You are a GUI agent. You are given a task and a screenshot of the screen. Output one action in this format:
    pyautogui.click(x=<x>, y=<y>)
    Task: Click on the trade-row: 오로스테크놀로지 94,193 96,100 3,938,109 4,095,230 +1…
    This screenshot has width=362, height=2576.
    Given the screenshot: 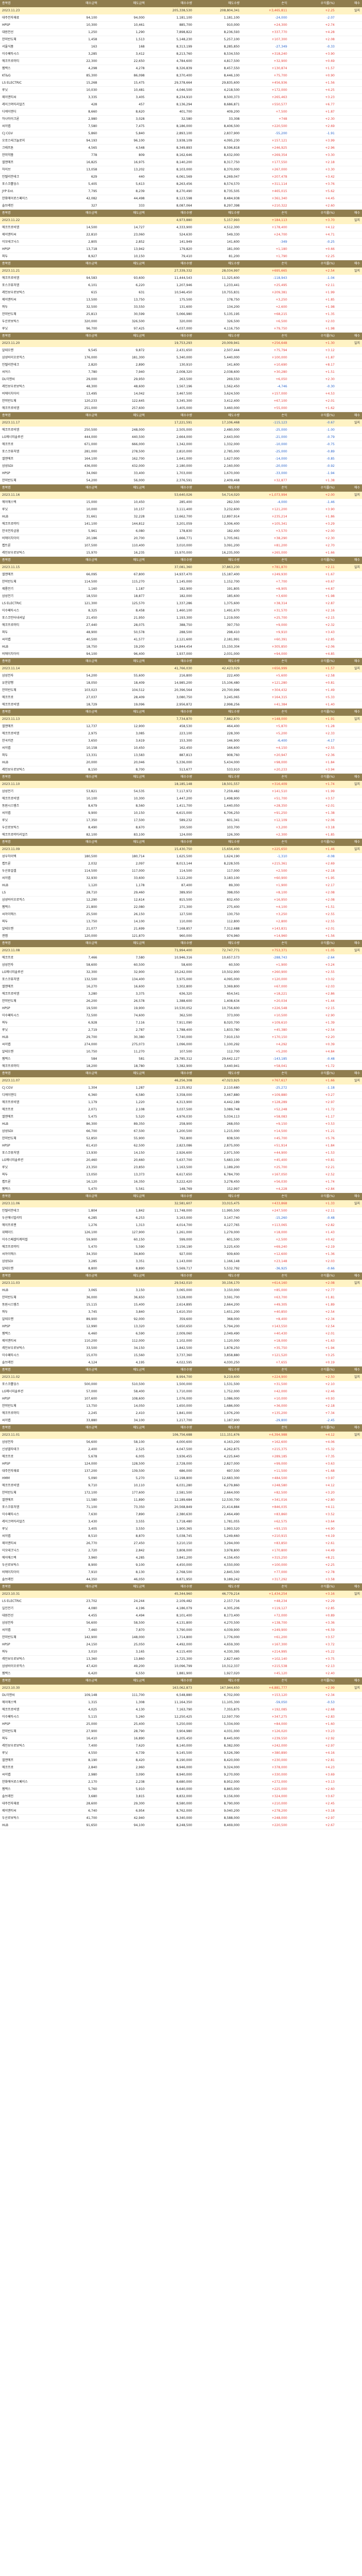 What is the action you would take?
    pyautogui.click(x=181, y=141)
    